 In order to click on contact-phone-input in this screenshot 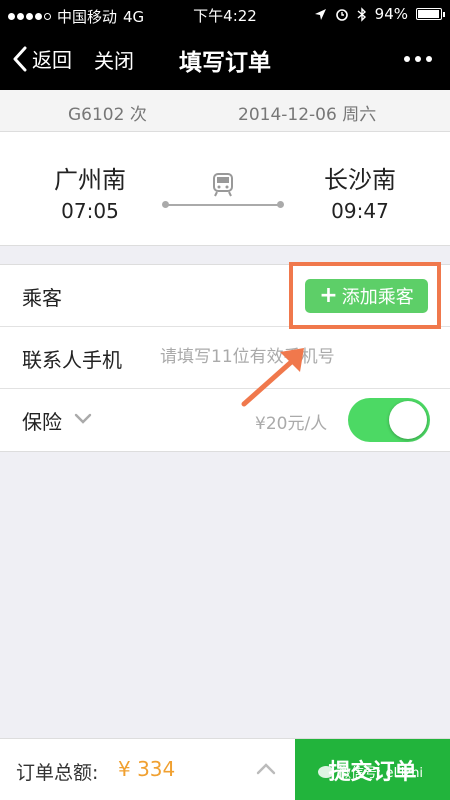, I will do `click(295, 357)`.